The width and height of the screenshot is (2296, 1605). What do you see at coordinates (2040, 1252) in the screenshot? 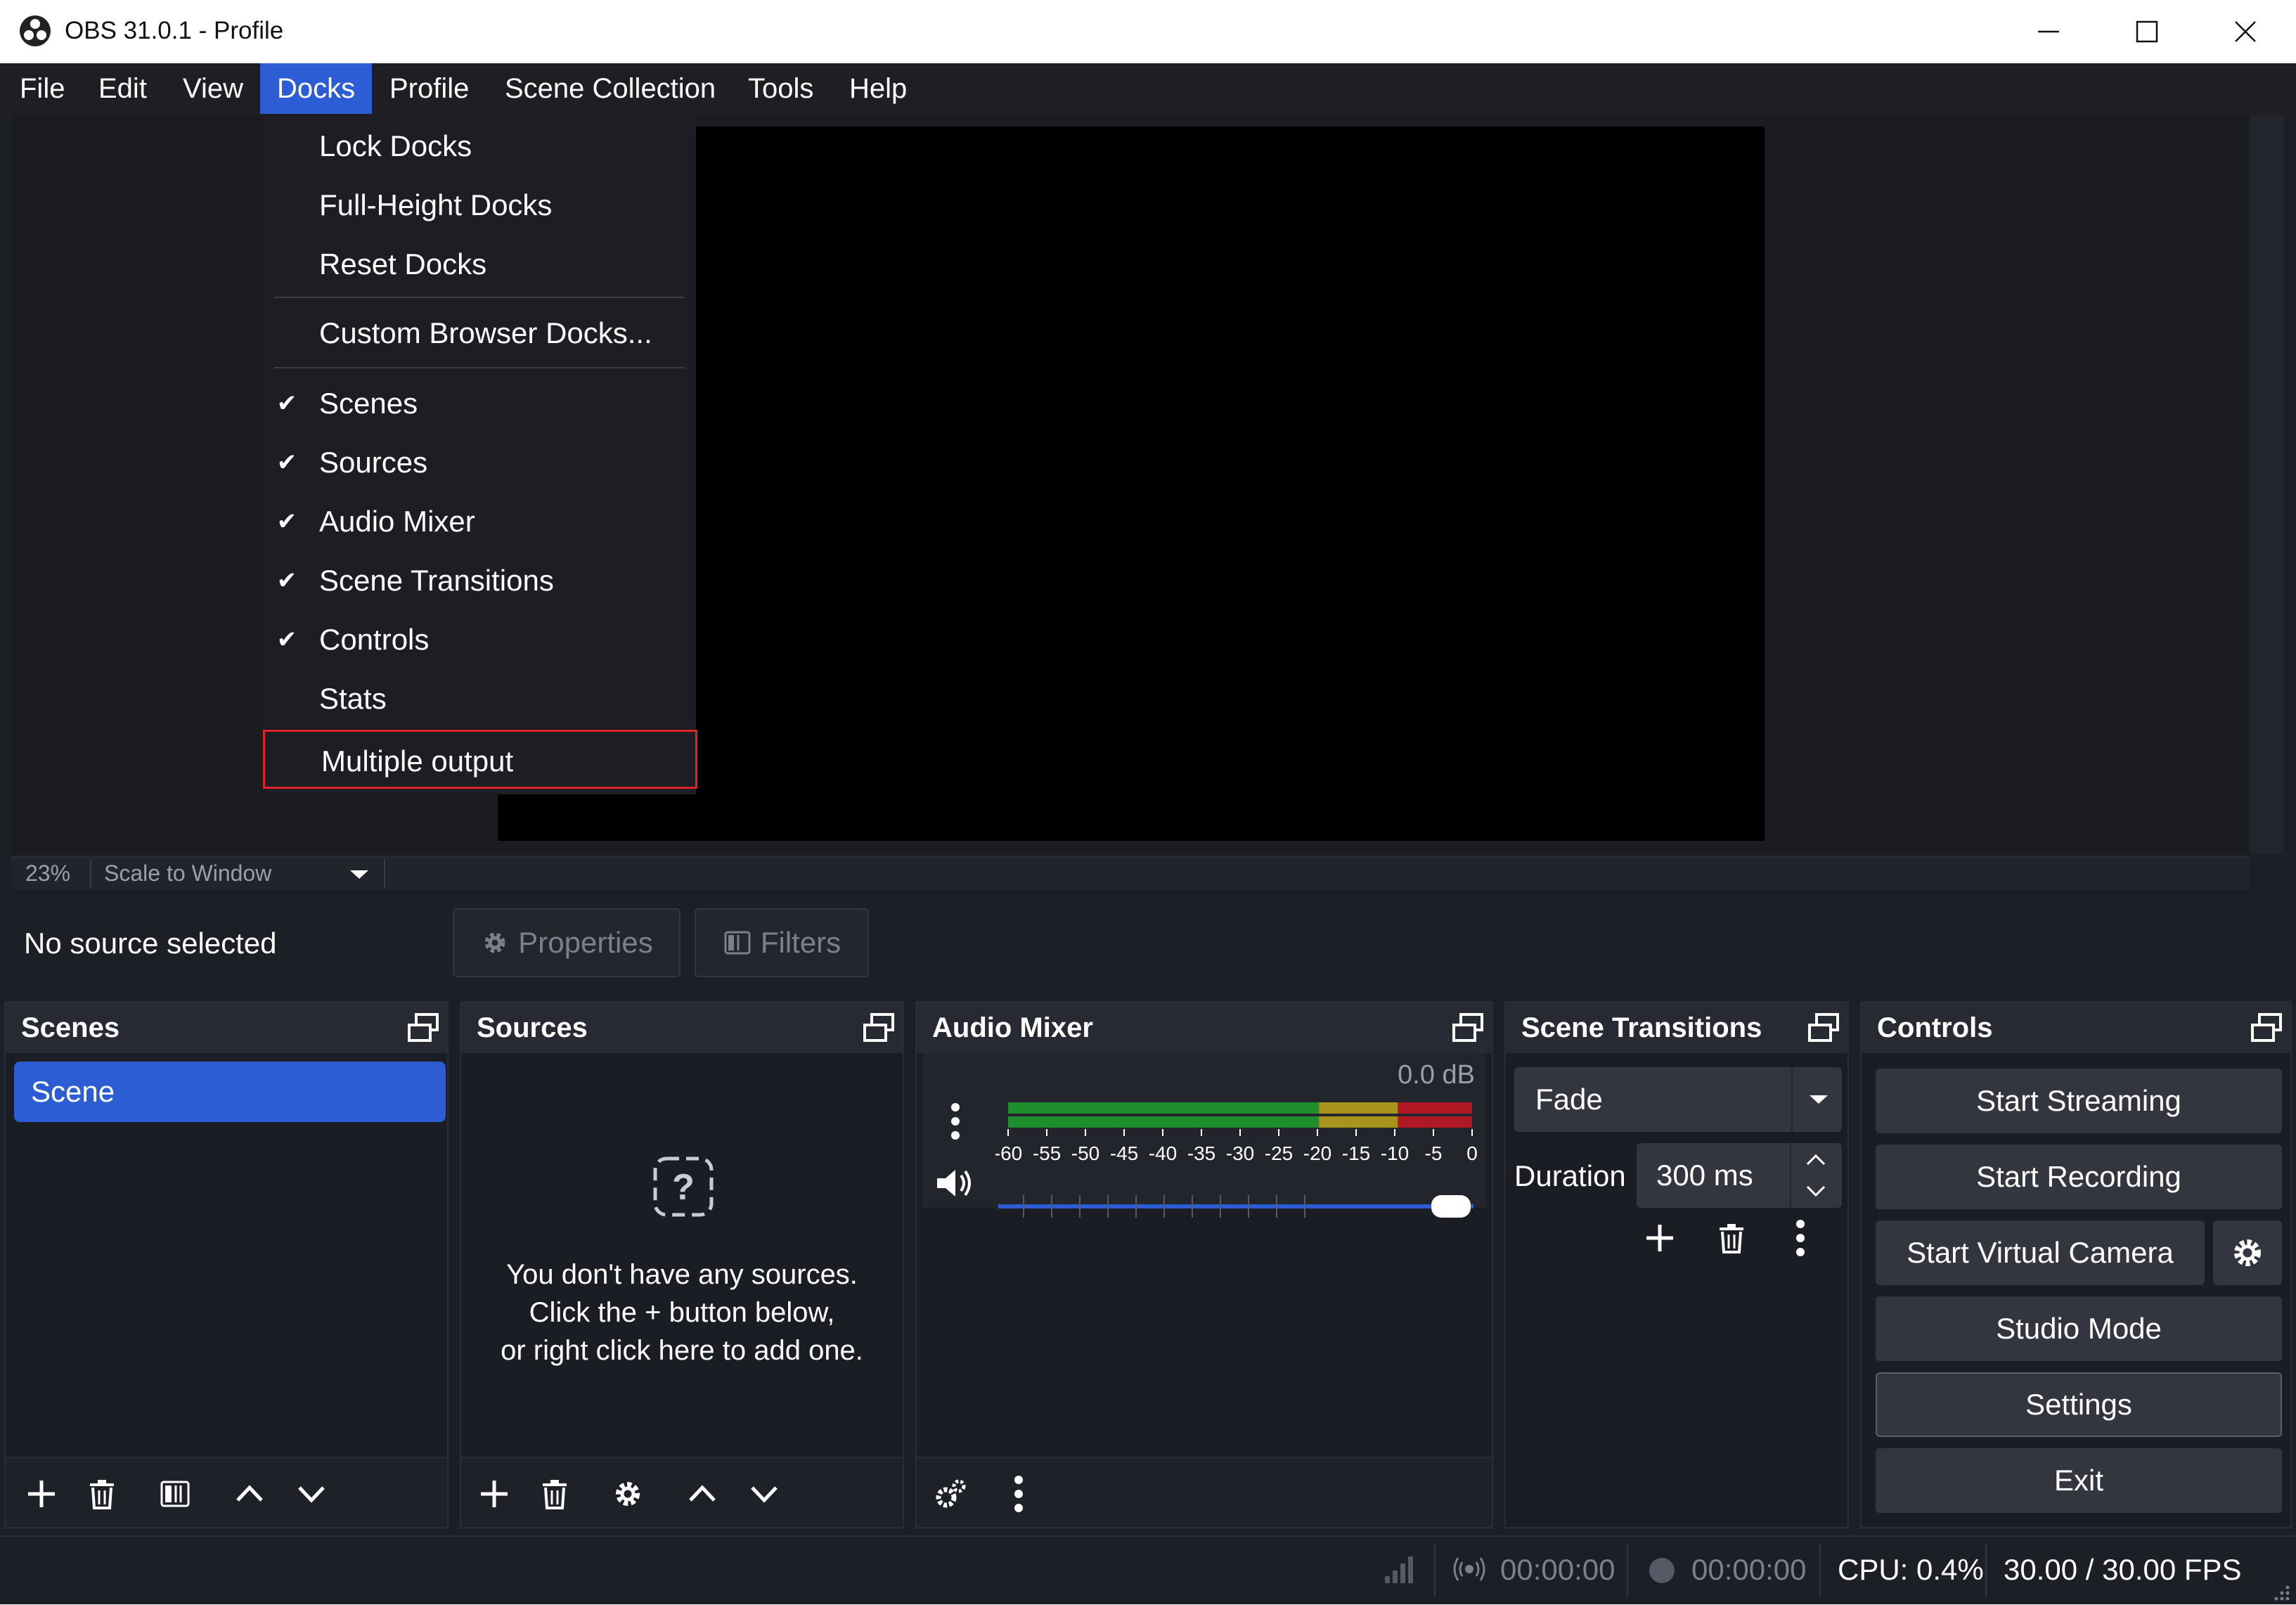
I see `start-virtual-camera-button: Start Virtual Camera` at bounding box center [2040, 1252].